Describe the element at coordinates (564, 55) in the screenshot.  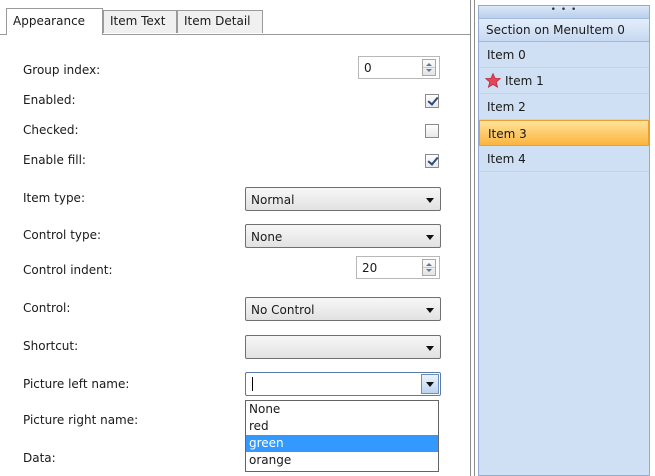
I see `menu-item-0: Item 0` at that location.